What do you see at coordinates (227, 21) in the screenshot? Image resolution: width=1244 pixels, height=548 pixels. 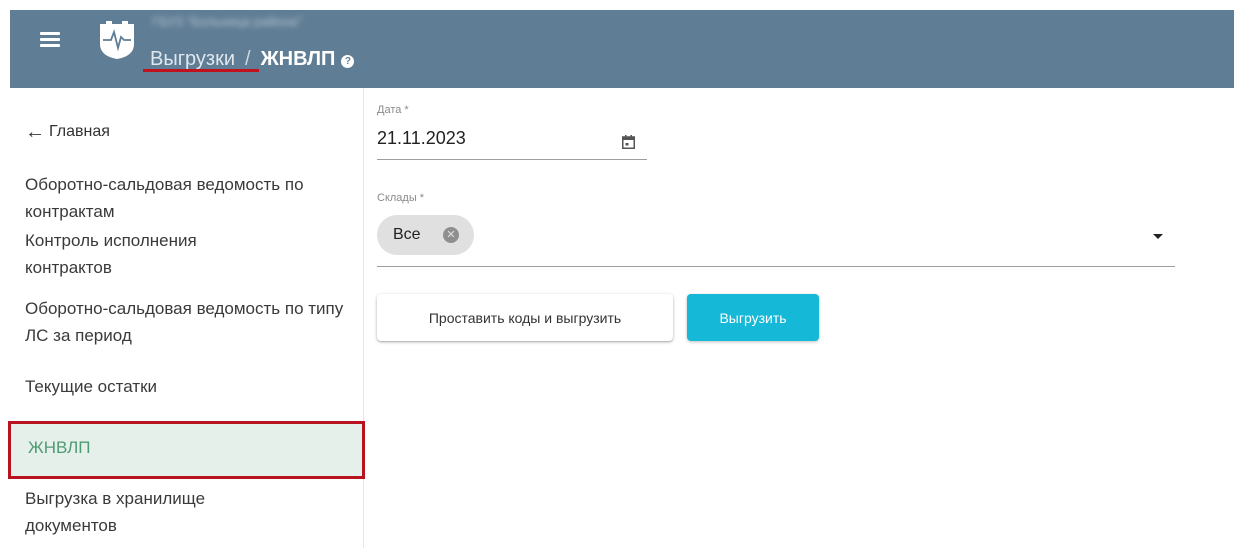 I see `organization-name: ГБУЗ "Больница района"` at bounding box center [227, 21].